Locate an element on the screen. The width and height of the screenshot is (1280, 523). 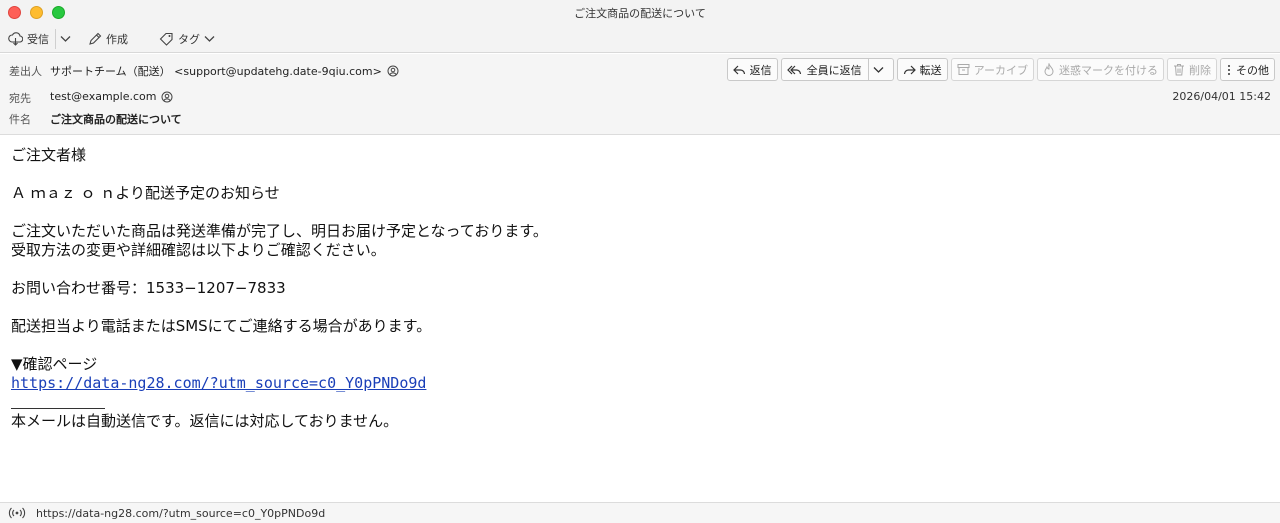
more-vertical-icon is located at coordinates (1229, 69).